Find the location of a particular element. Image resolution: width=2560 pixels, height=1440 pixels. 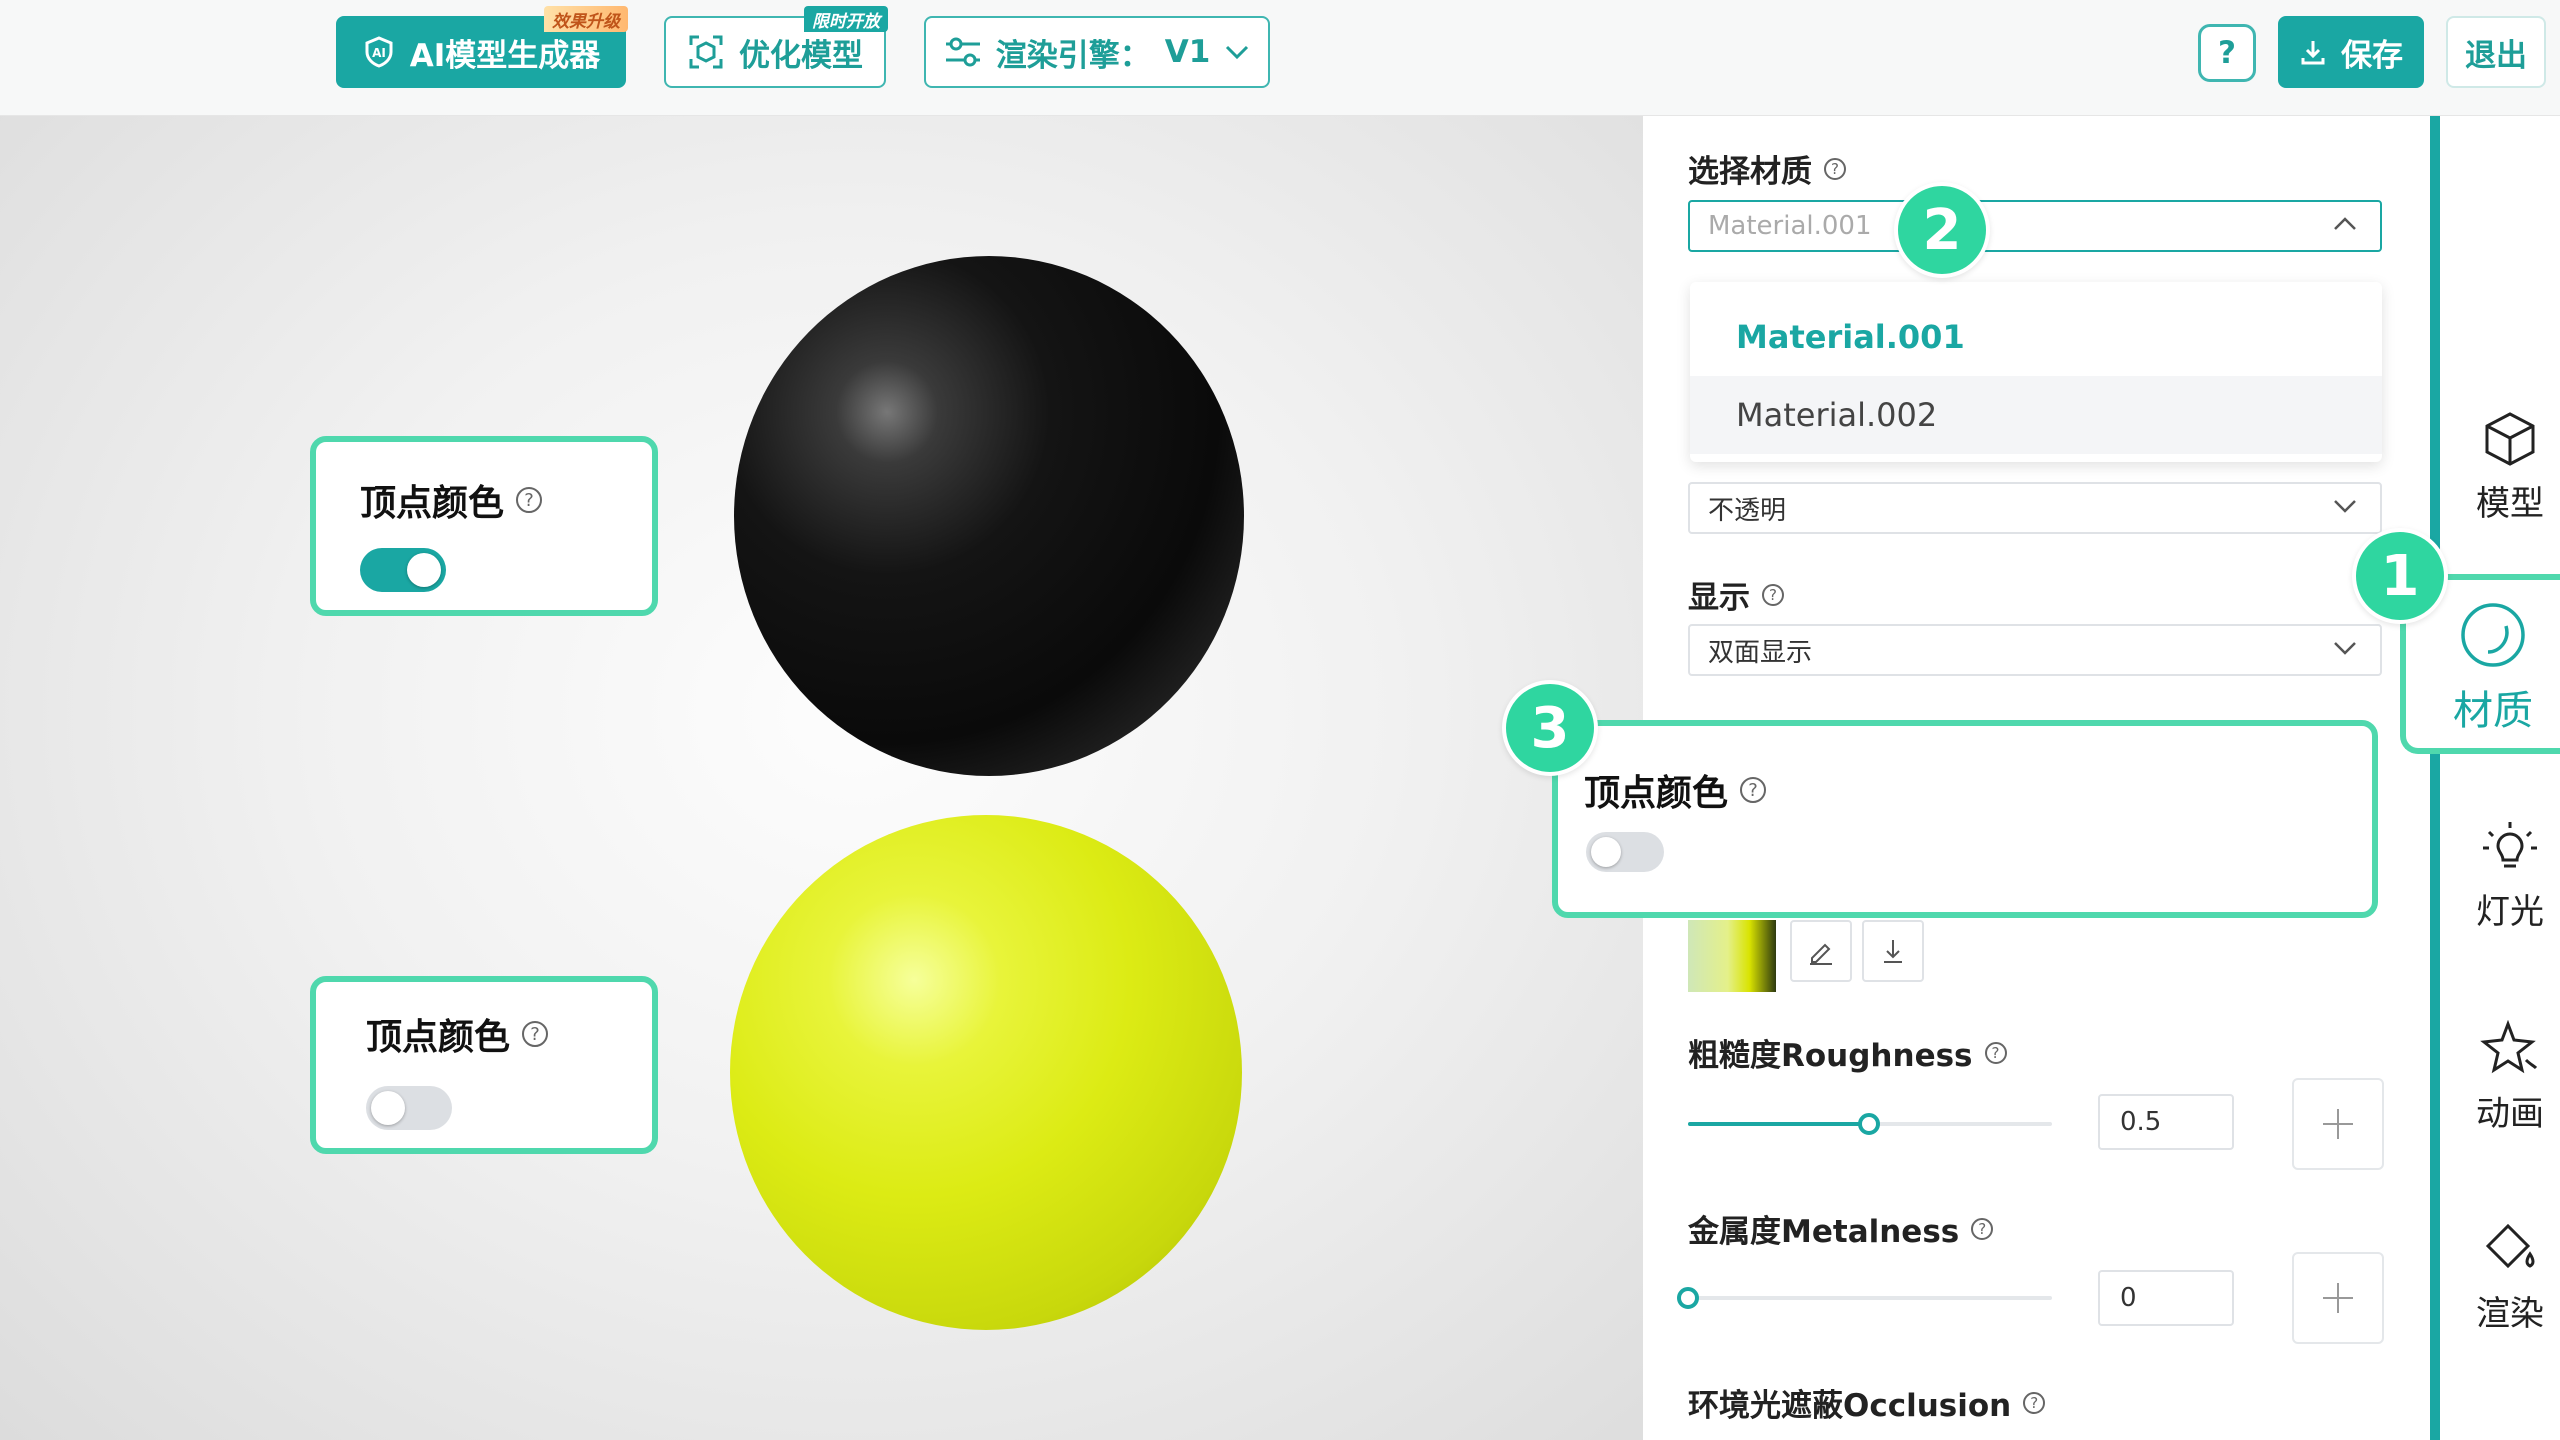

roughness-text: 粗糙度Roughness is located at coordinates (1830, 1056).